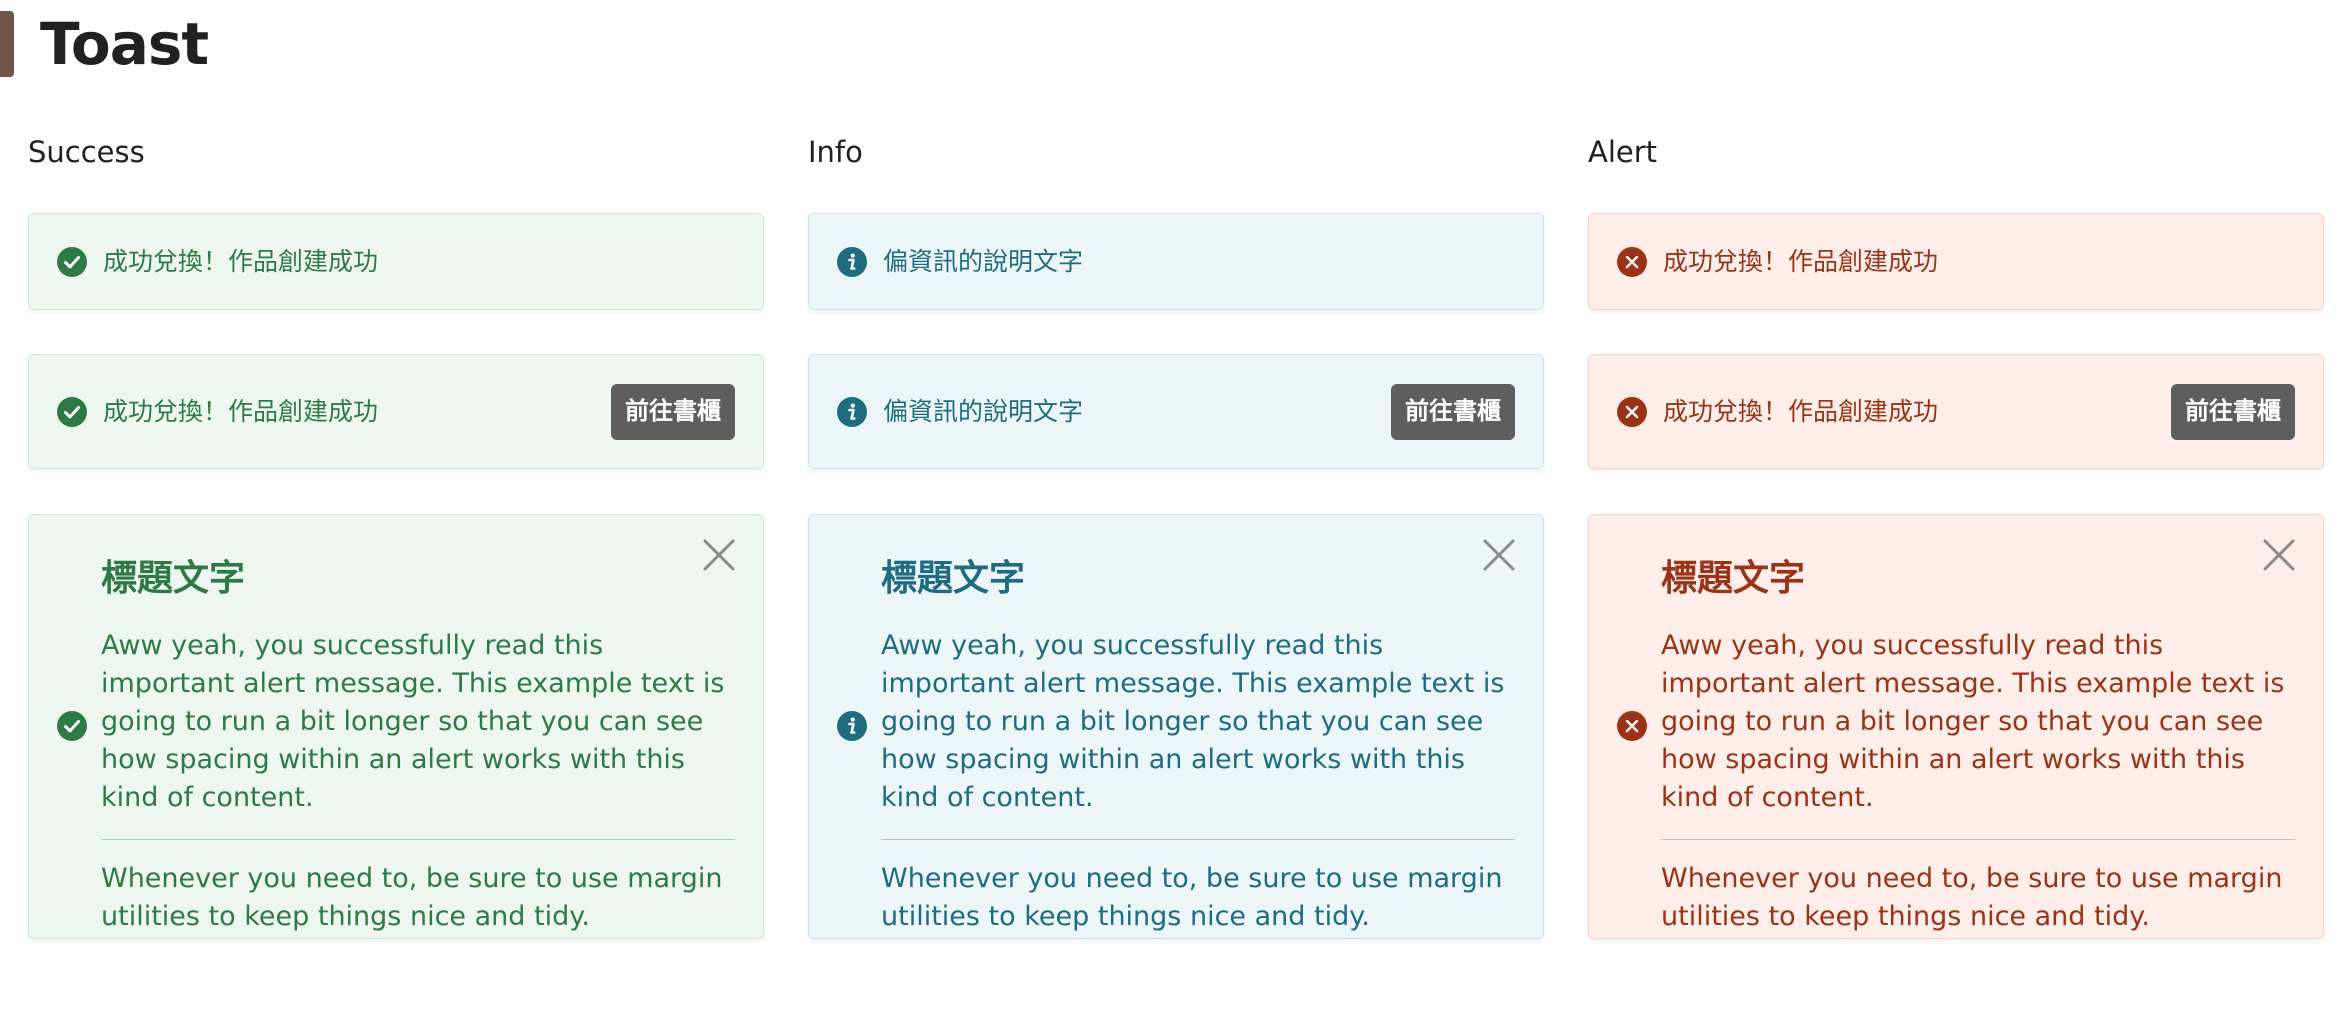 The width and height of the screenshot is (2352, 1024). Describe the element at coordinates (124, 44) in the screenshot. I see `page-title: Toast` at that location.